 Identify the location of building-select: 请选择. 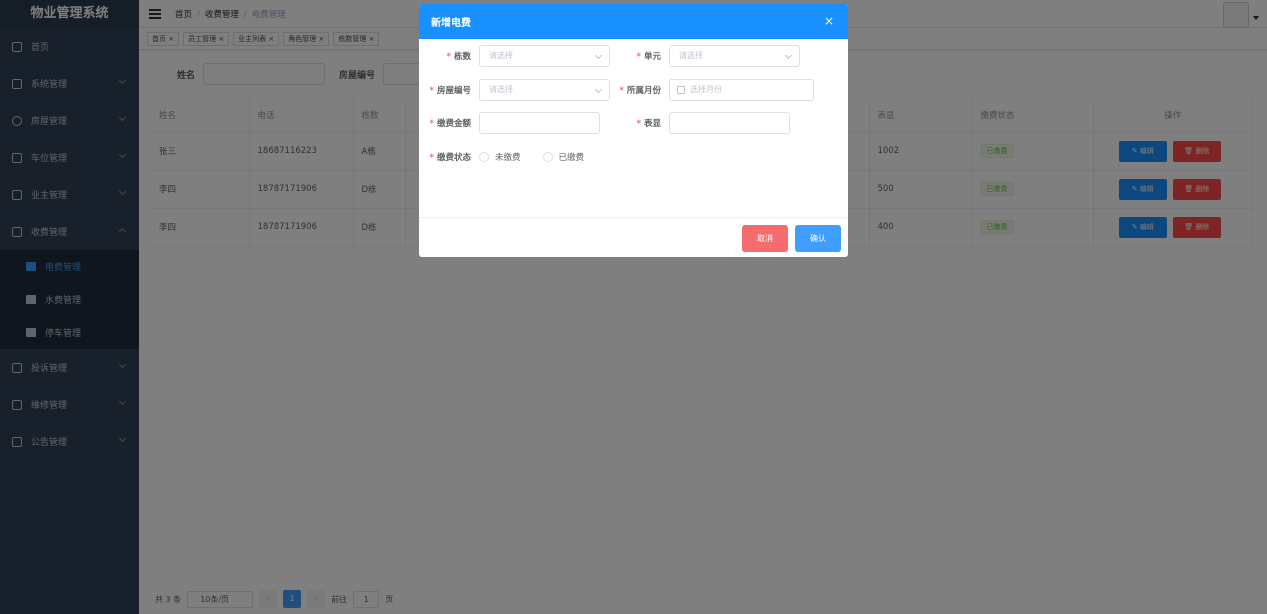
(544, 56).